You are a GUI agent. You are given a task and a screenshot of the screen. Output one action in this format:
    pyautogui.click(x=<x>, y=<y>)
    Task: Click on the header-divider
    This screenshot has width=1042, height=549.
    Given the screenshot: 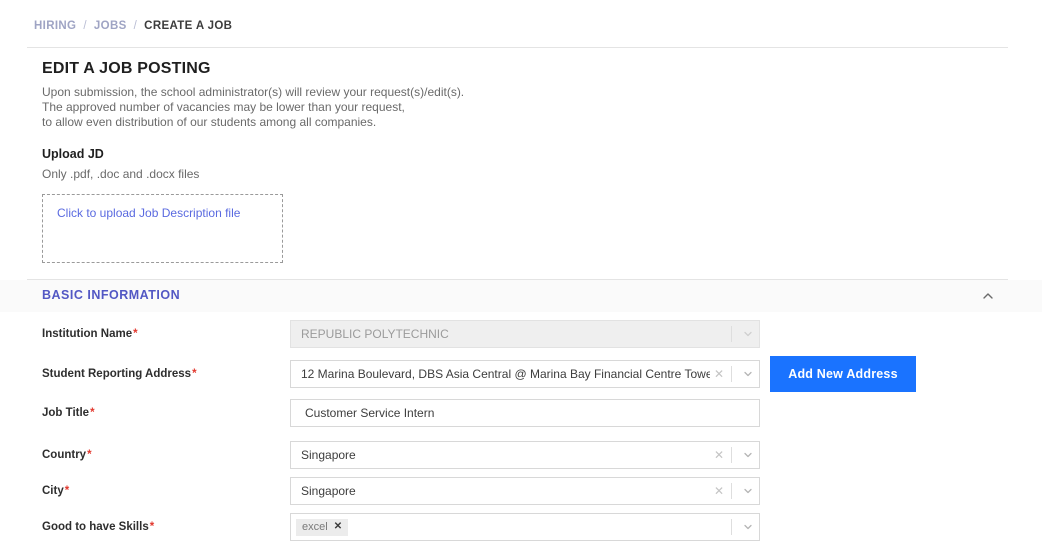 What is the action you would take?
    pyautogui.click(x=517, y=47)
    